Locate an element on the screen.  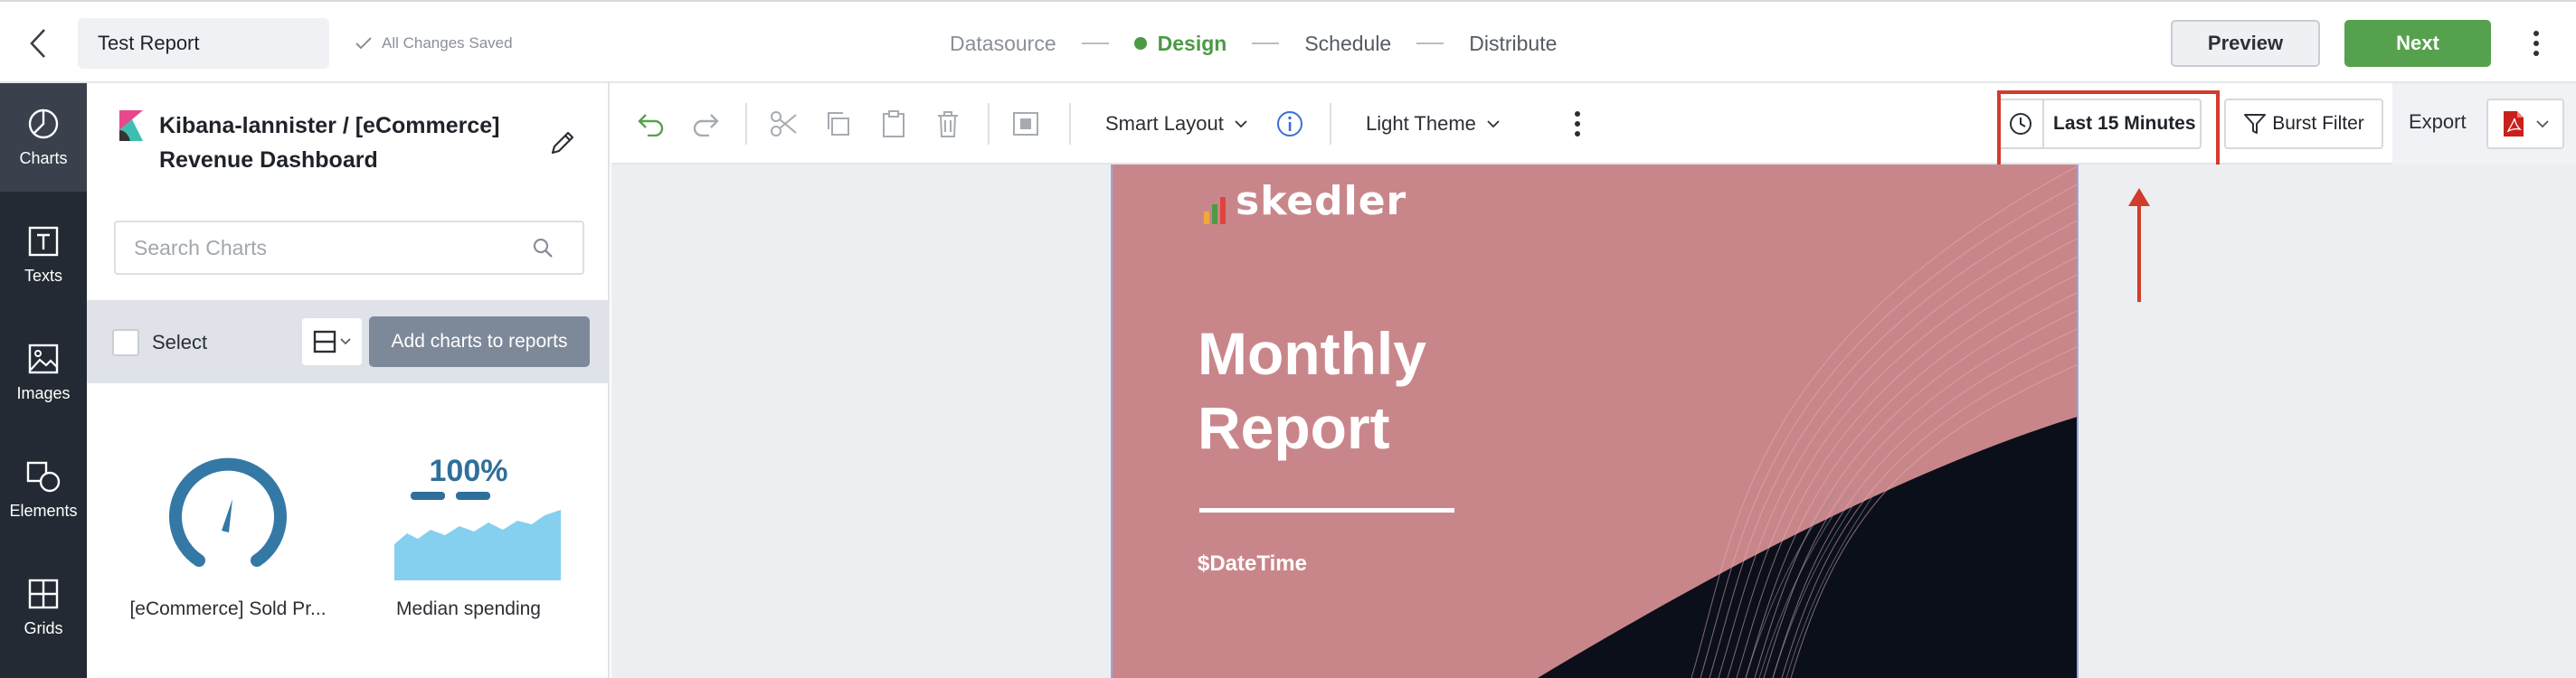
rail-item-charts: Charts is located at coordinates (43, 137).